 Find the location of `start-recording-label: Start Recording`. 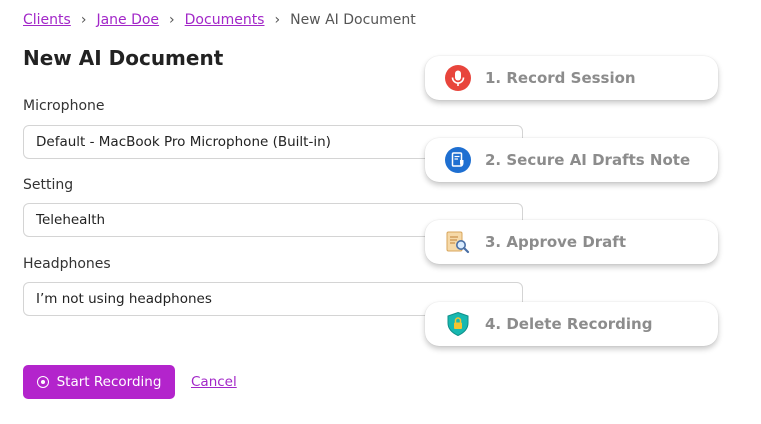

start-recording-label: Start Recording is located at coordinates (109, 382).